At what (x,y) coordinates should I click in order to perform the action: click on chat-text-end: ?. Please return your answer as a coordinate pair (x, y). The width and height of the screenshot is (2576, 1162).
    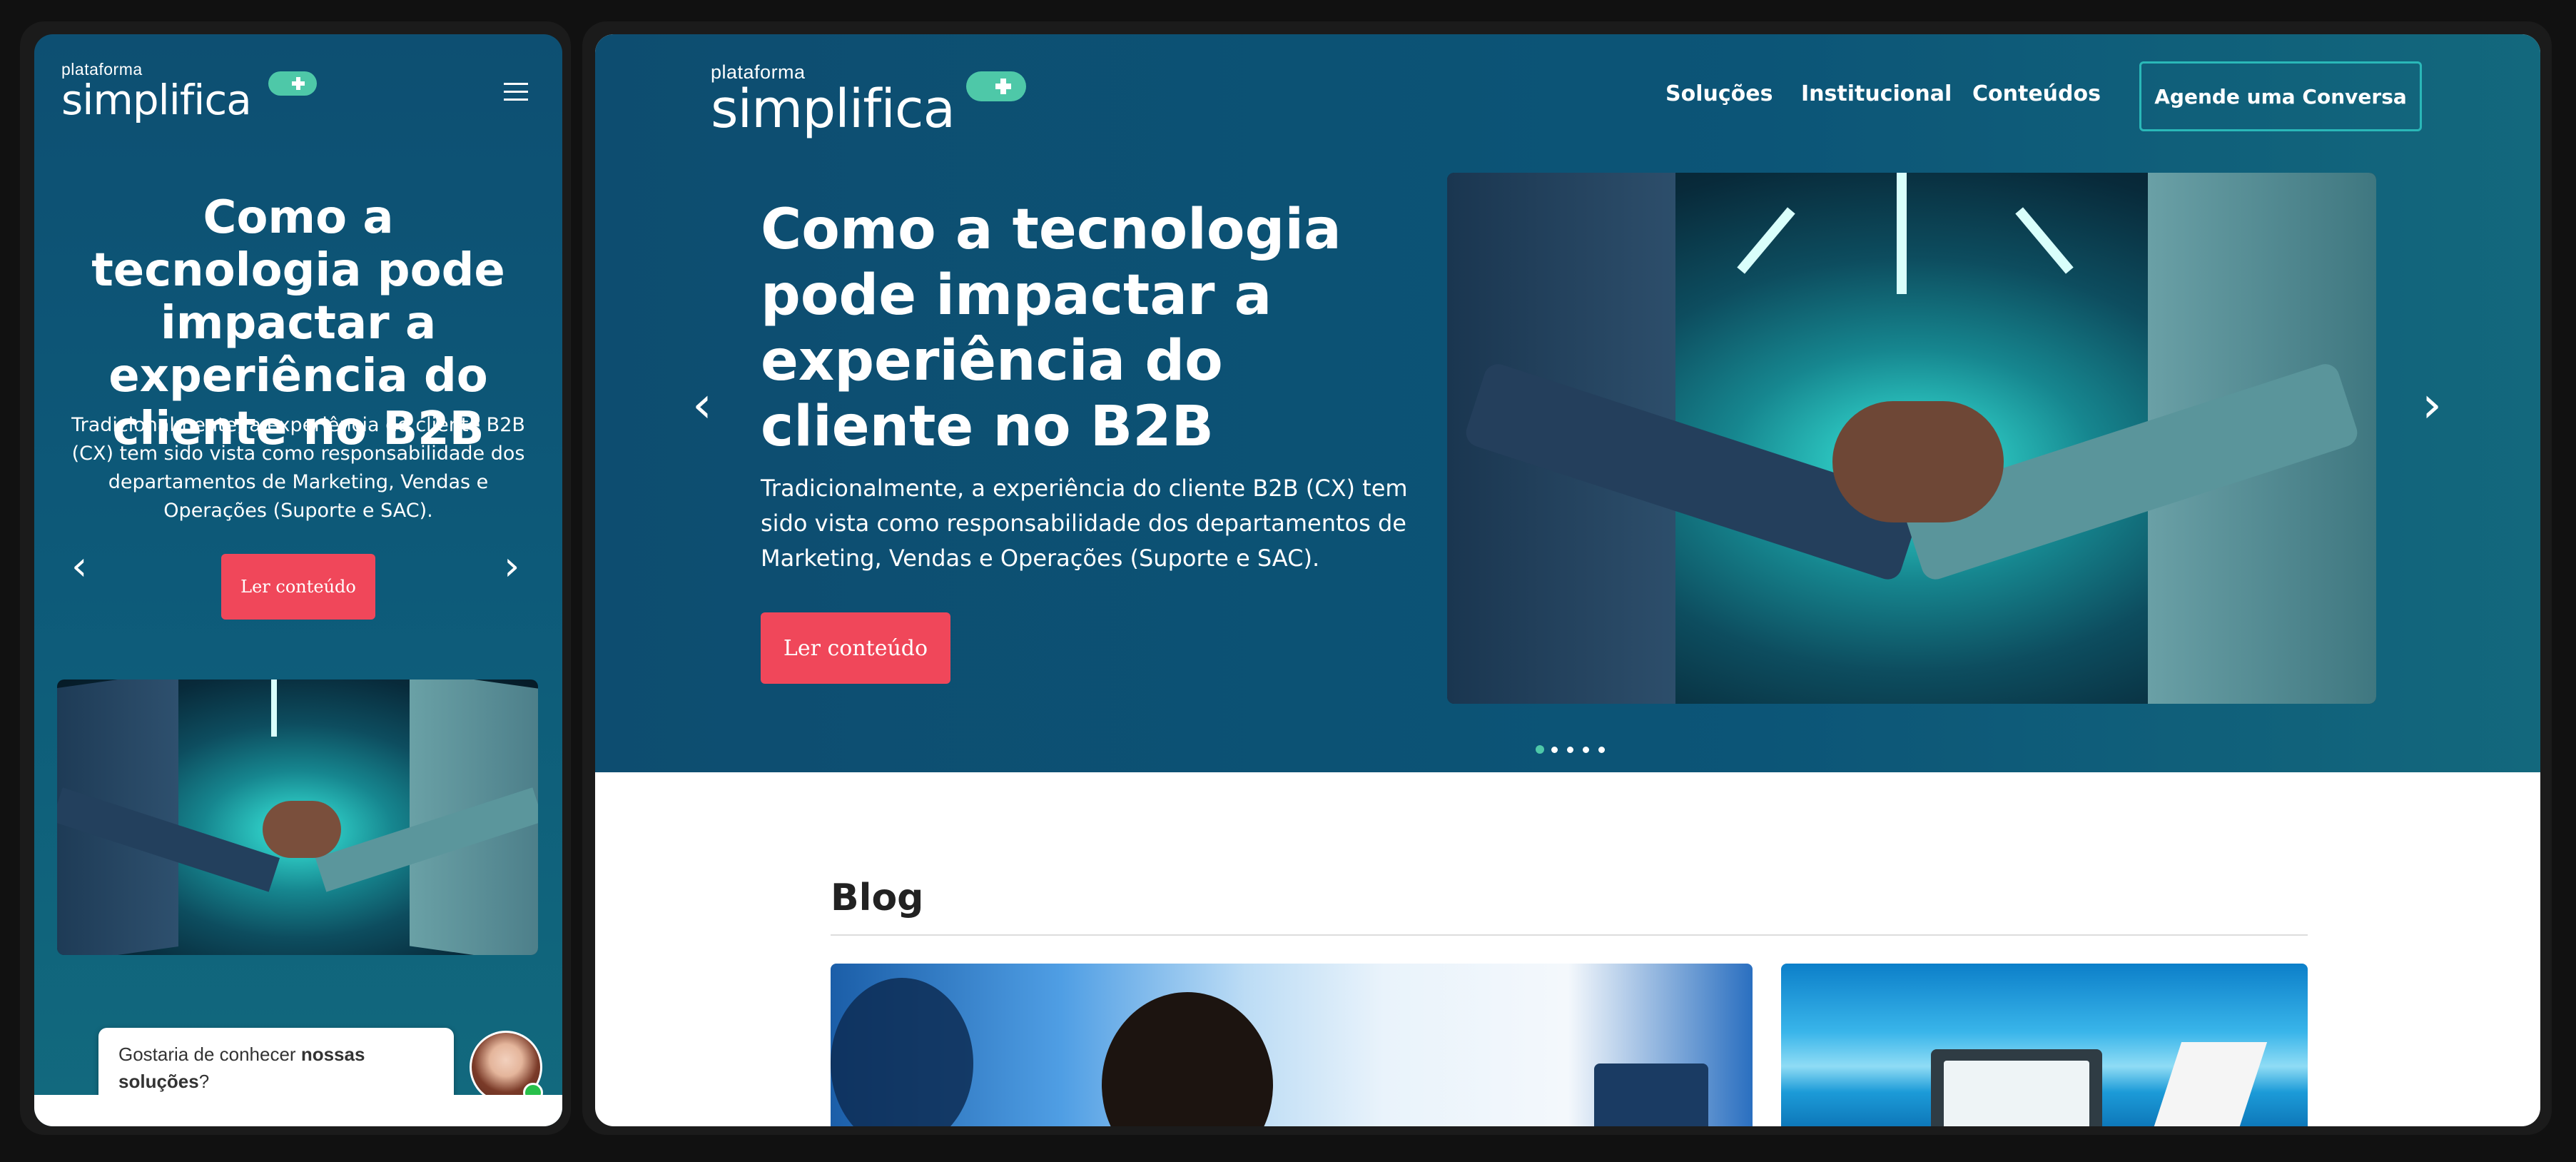
    Looking at the image, I should click on (204, 1082).